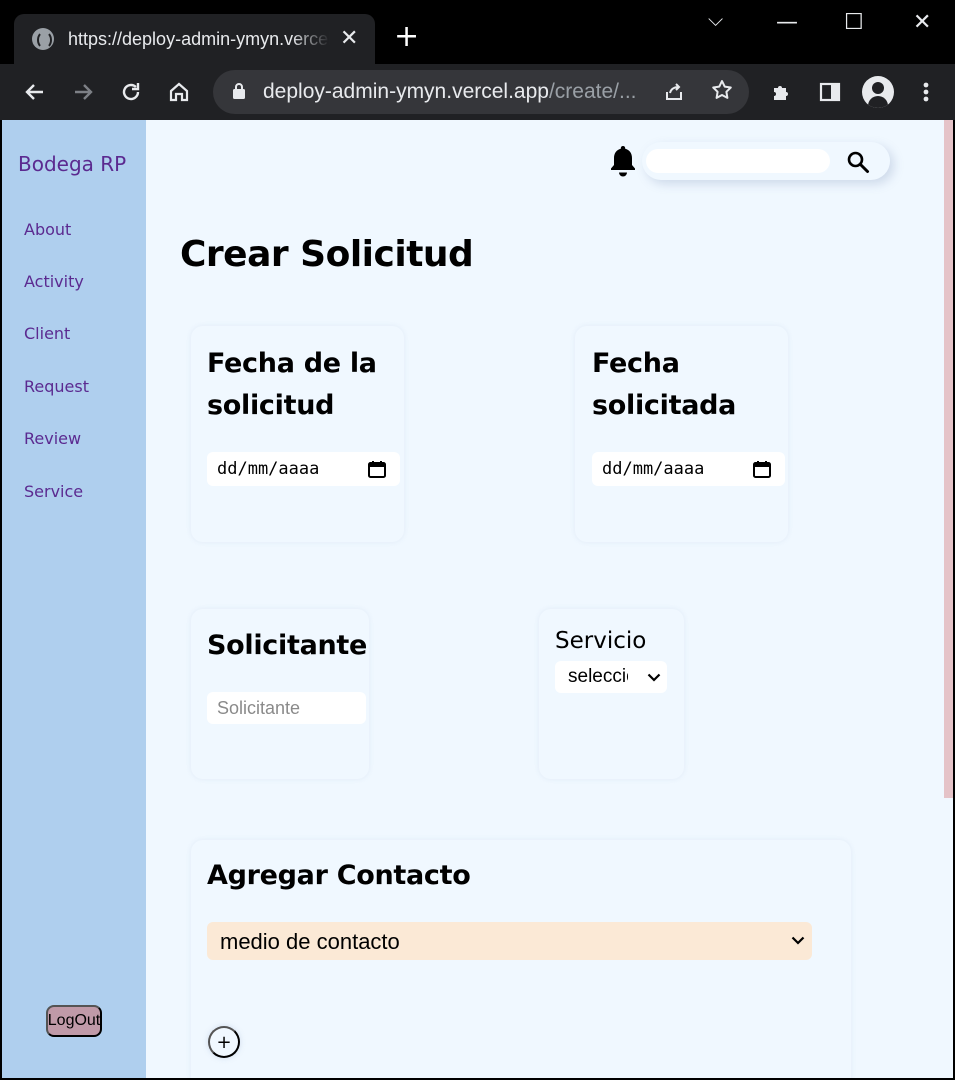  Describe the element at coordinates (688, 469) in the screenshot. I see `fecha-solicitada-date-input: dd/mm/aaaa` at that location.